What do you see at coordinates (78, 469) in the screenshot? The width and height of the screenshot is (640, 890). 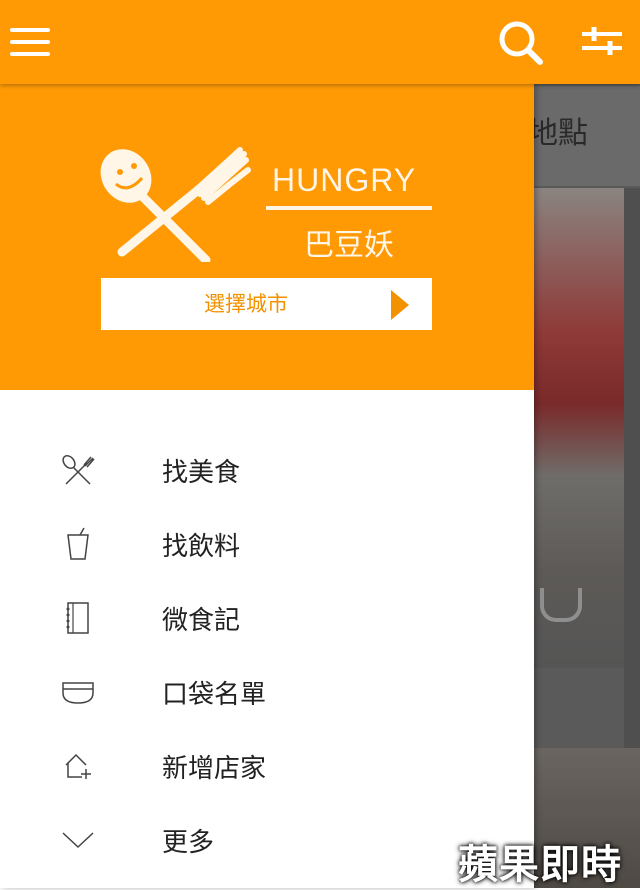 I see `fork-spoon-icon` at bounding box center [78, 469].